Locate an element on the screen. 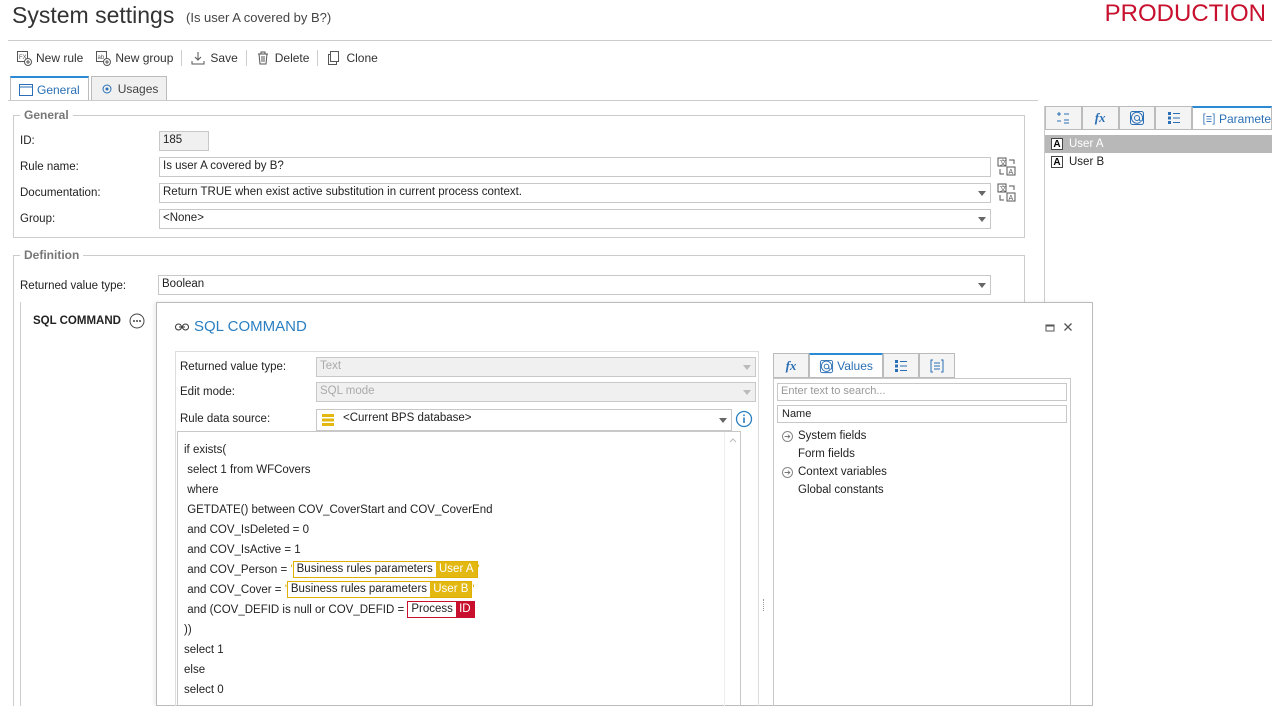 Image resolution: width=1272 pixels, height=706 pixels. delete-button: Delete is located at coordinates (282, 58).